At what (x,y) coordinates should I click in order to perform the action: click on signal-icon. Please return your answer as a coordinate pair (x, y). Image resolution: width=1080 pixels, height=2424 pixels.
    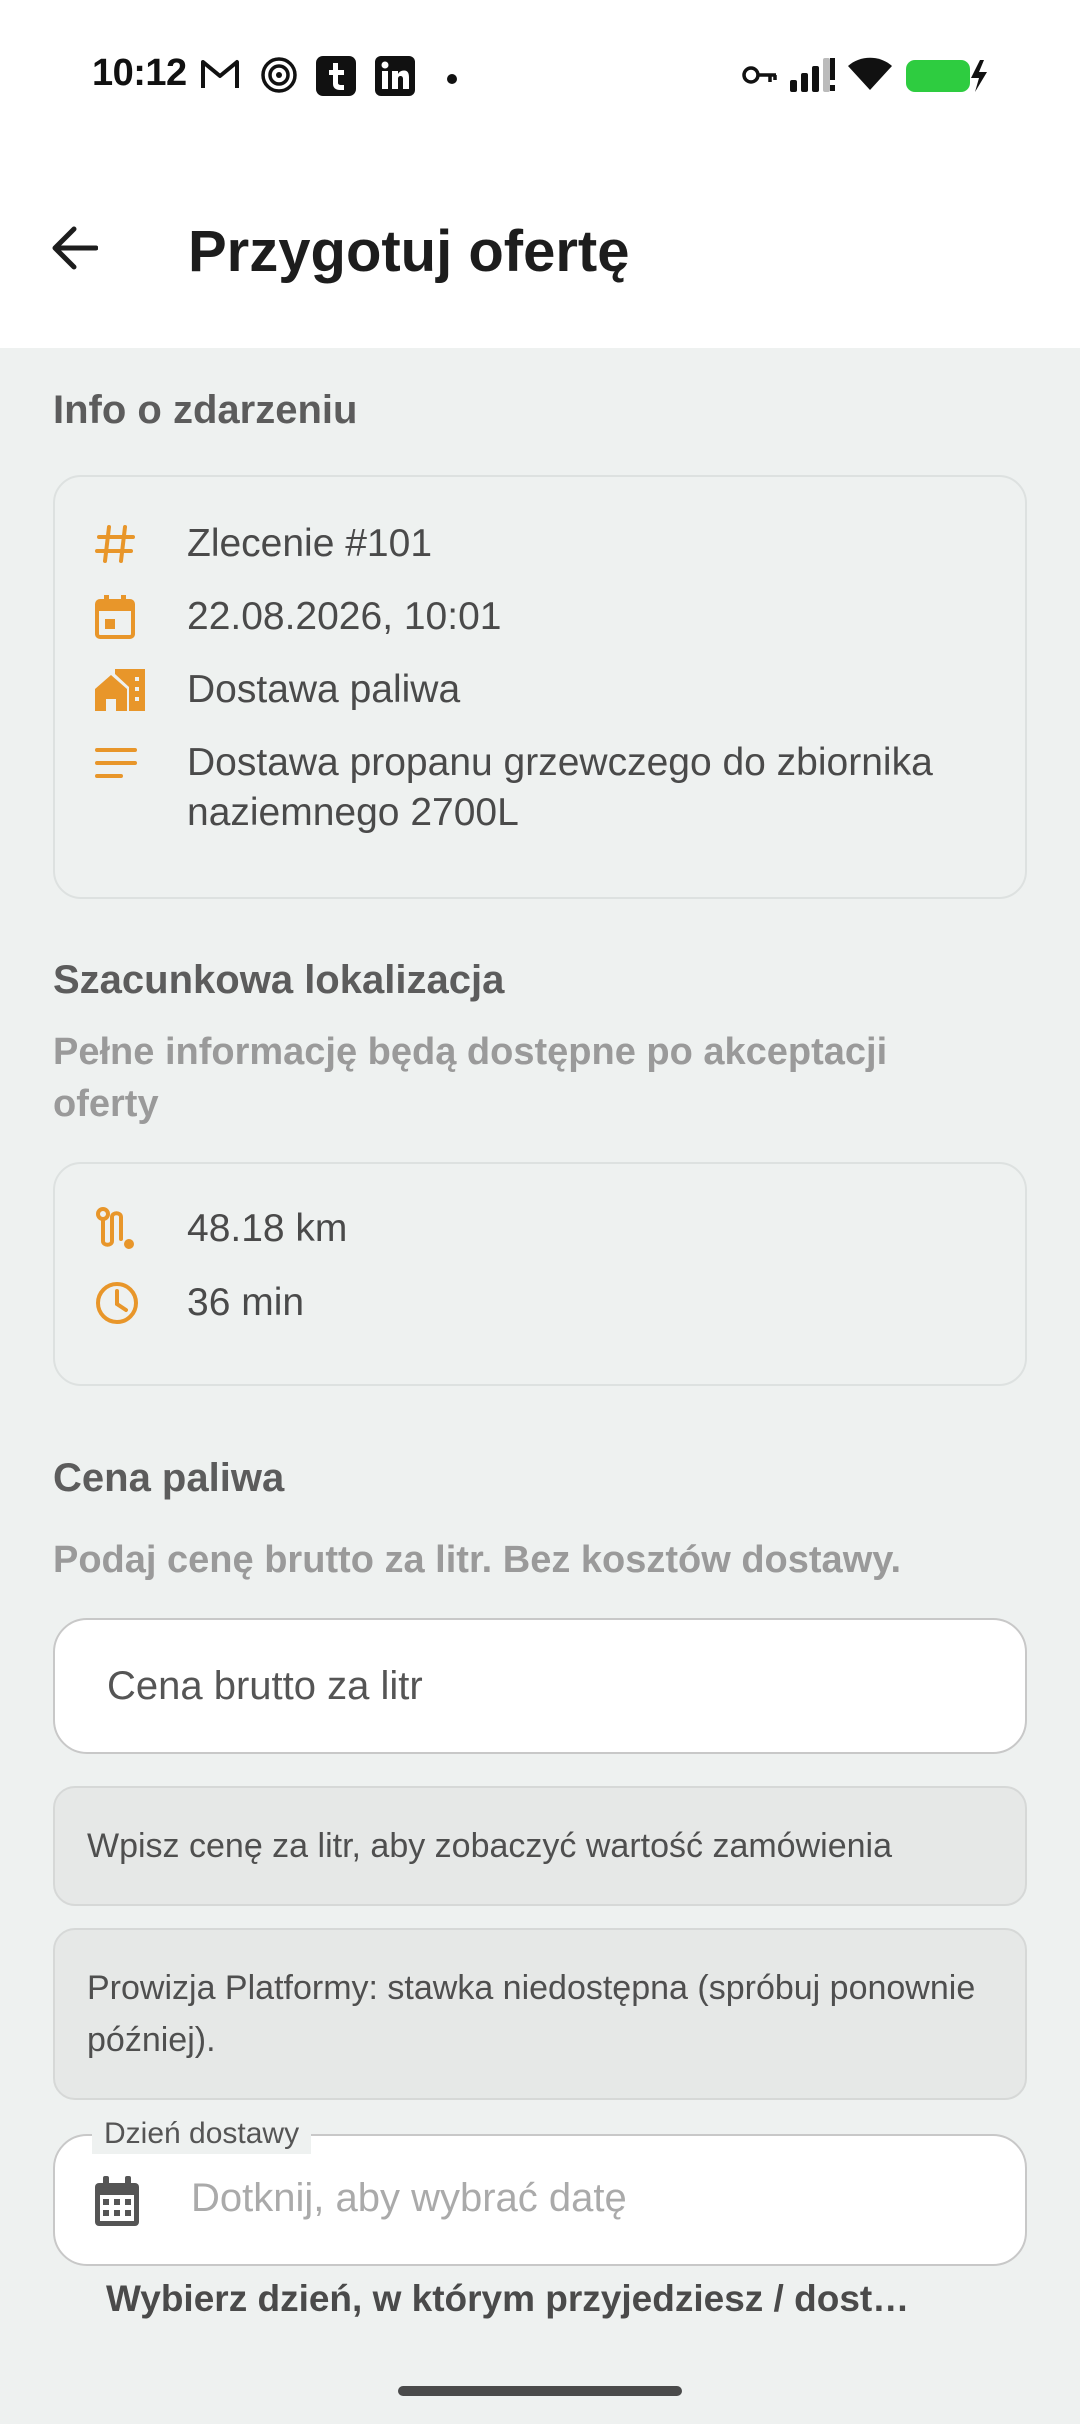
    Looking at the image, I should click on (813, 77).